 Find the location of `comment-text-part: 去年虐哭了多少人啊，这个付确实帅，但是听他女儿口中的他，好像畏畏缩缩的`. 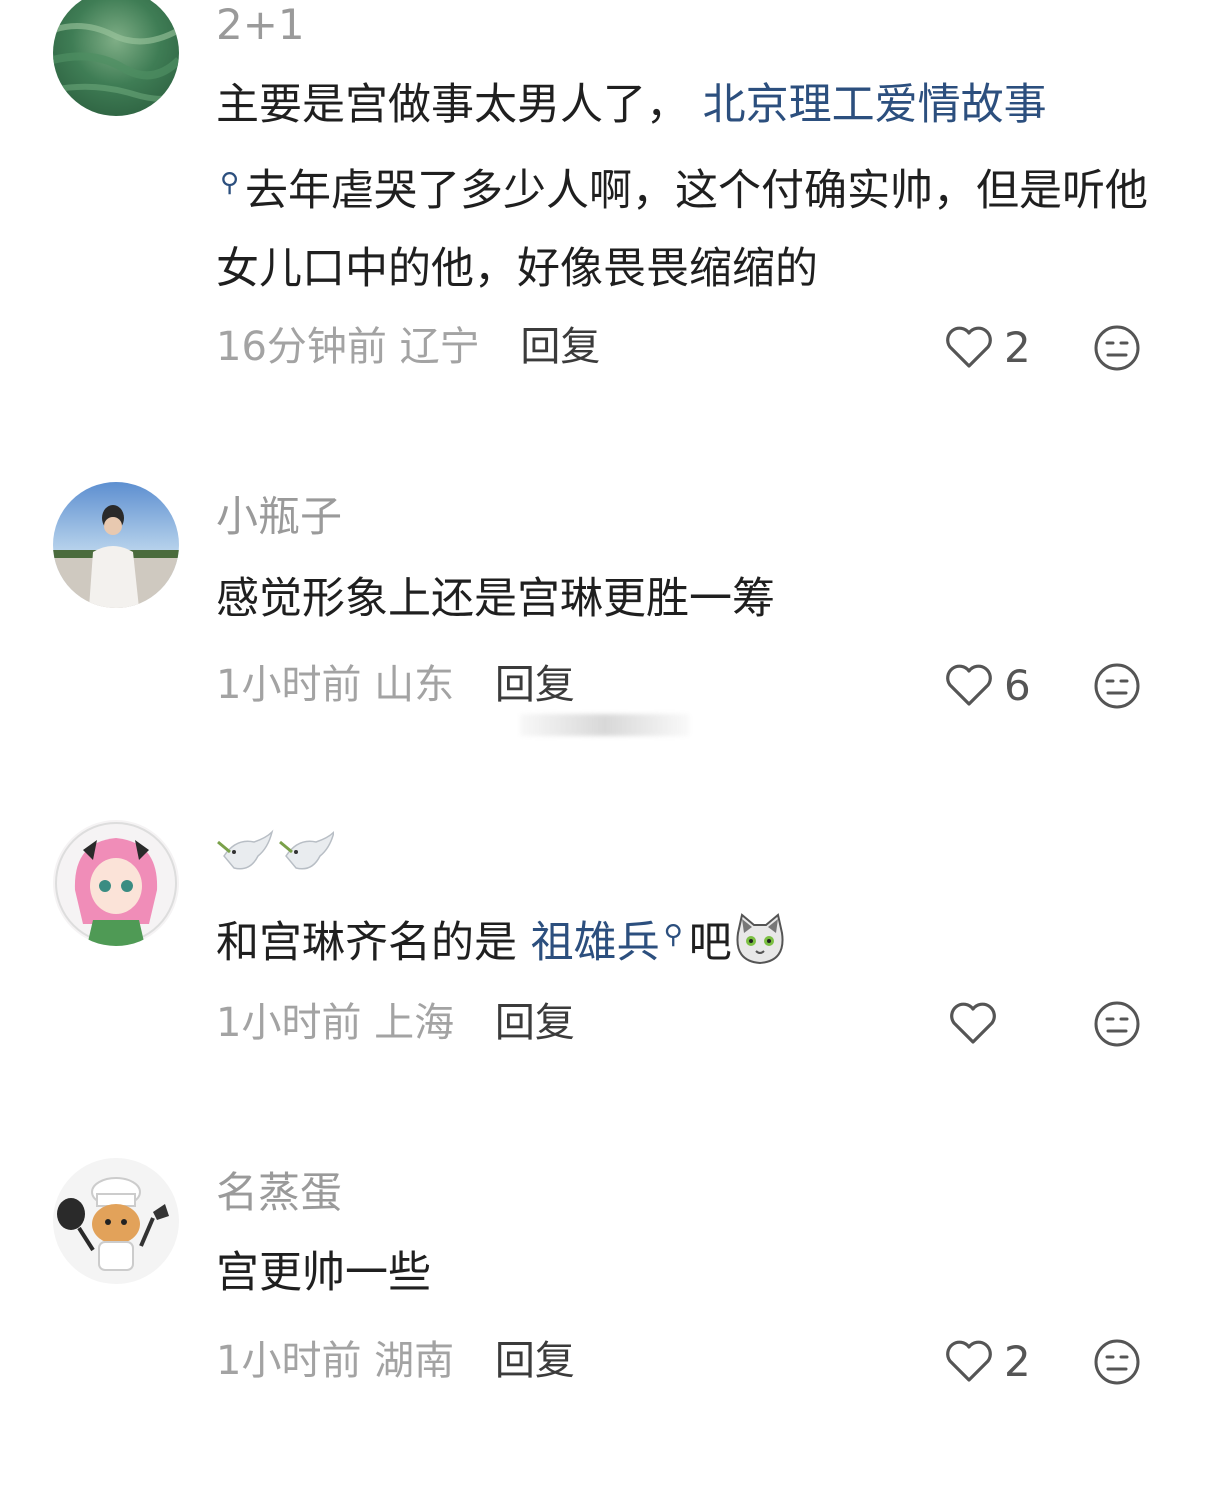

comment-text-part: 去年虐哭了多少人啊，这个付确实帅，但是听他女儿口中的他，好像畏畏缩缩的 is located at coordinates (682, 230).